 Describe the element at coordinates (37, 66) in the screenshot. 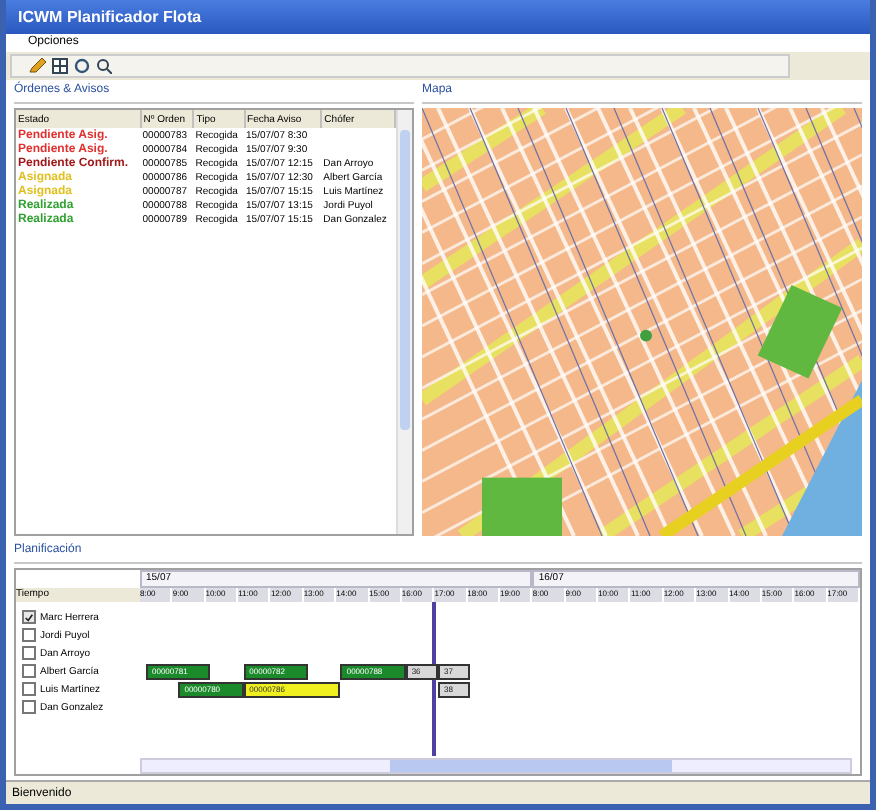

I see `pencil-icon` at that location.